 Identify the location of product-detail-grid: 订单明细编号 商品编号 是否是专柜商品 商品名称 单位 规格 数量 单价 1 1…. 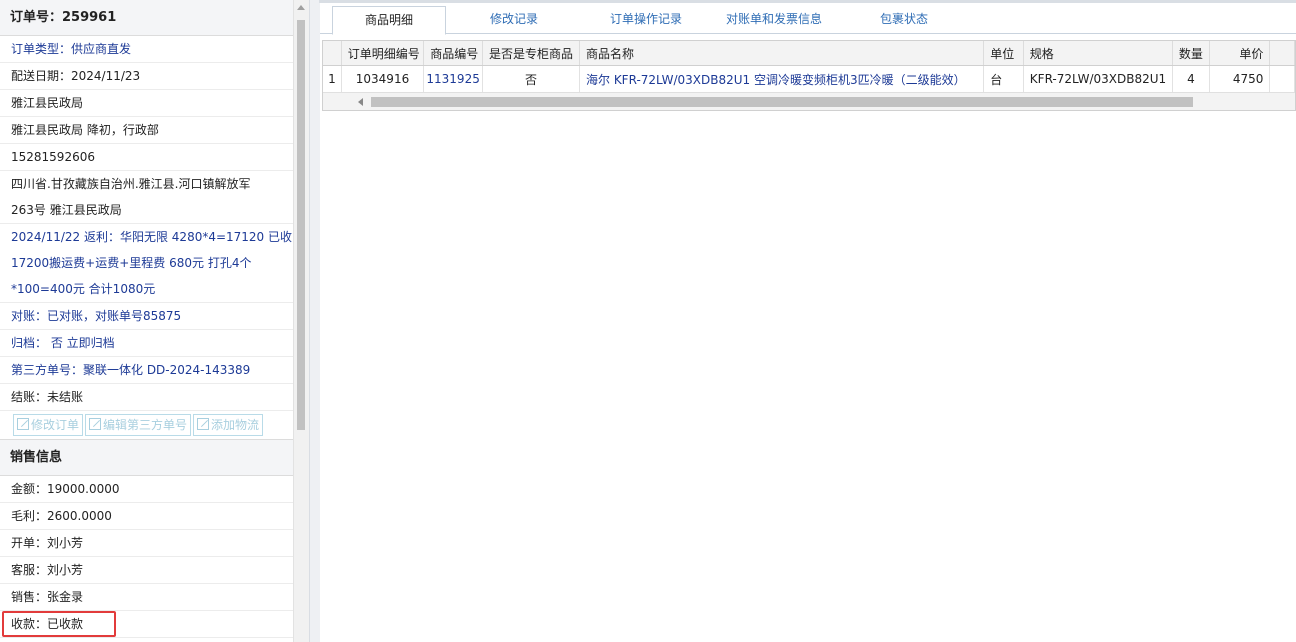
(809, 75).